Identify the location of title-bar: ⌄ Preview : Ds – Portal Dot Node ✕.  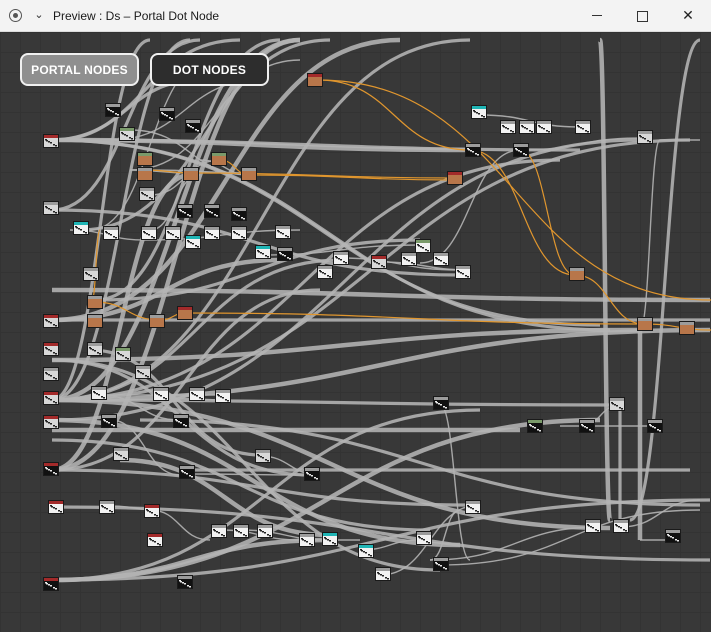
(355, 16).